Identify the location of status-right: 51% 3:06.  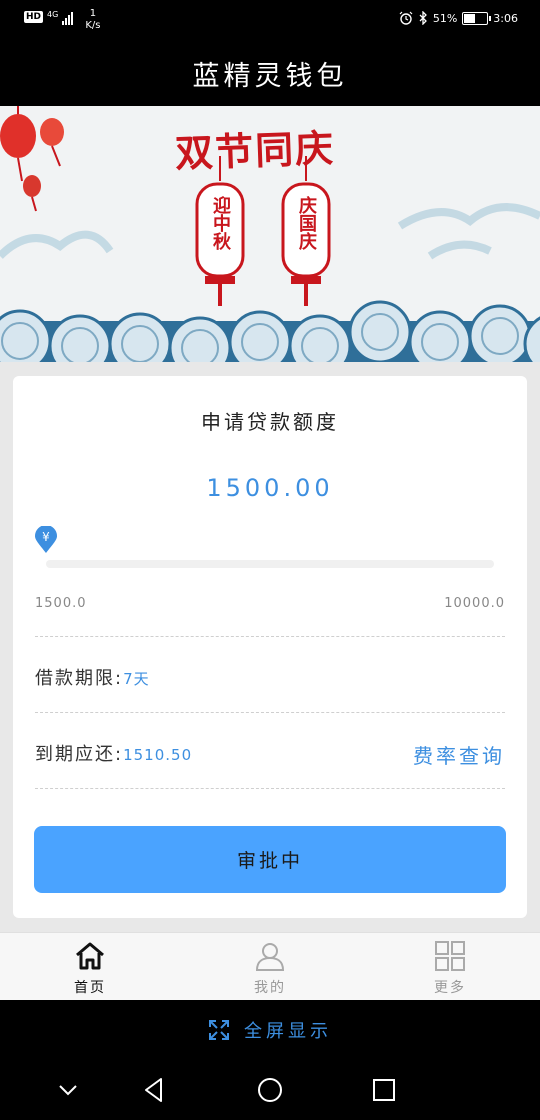
(458, 18).